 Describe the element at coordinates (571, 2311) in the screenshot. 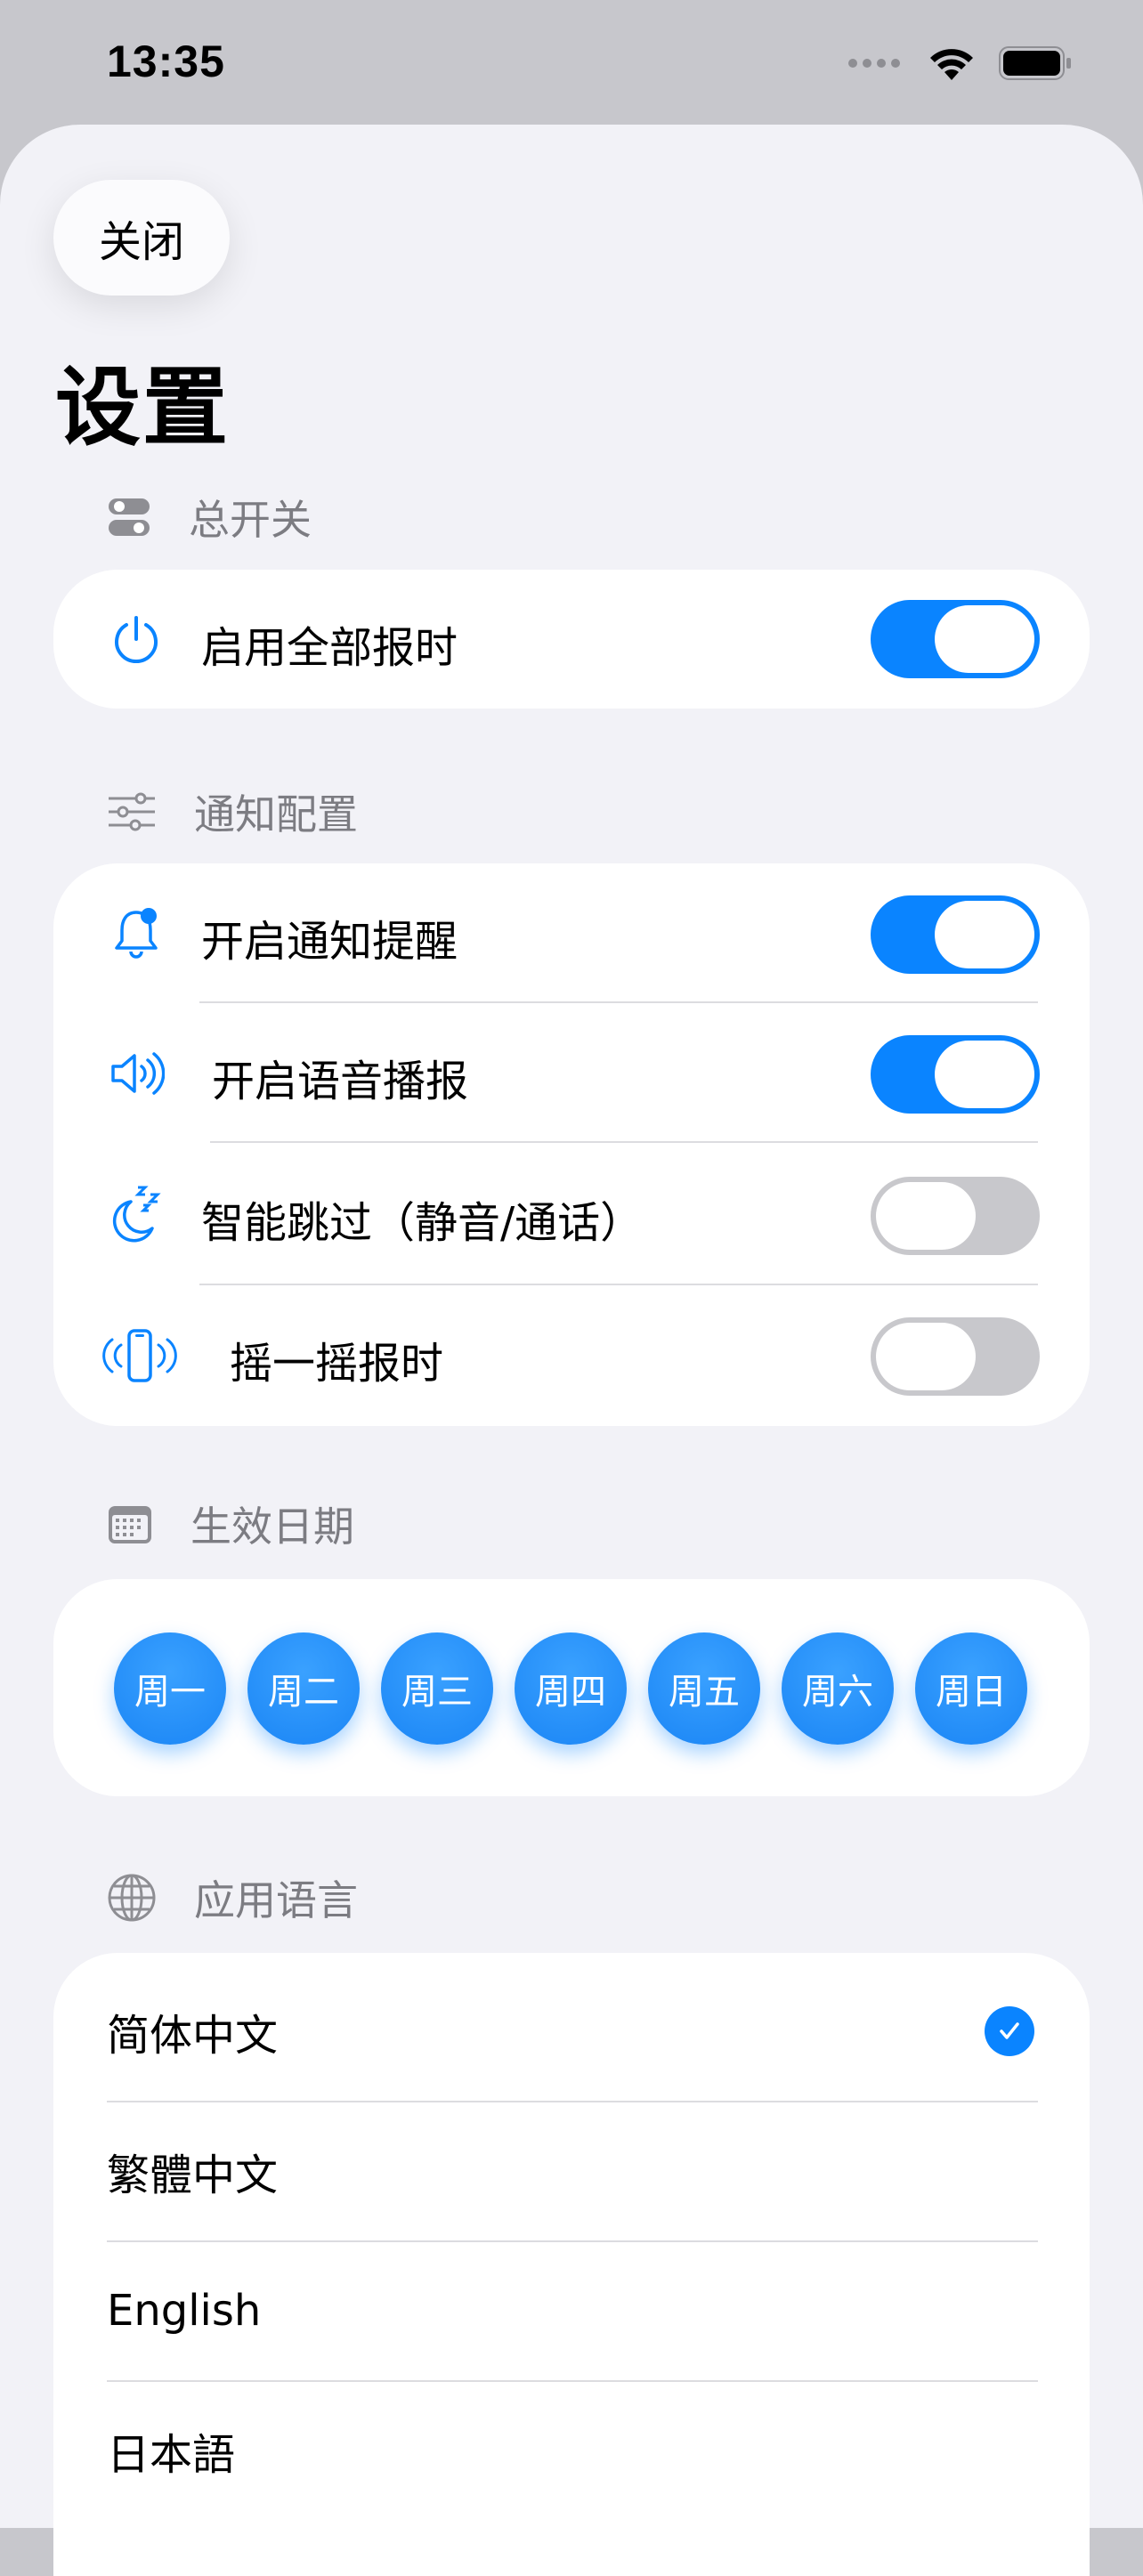

I see `language-option-en: English` at that location.